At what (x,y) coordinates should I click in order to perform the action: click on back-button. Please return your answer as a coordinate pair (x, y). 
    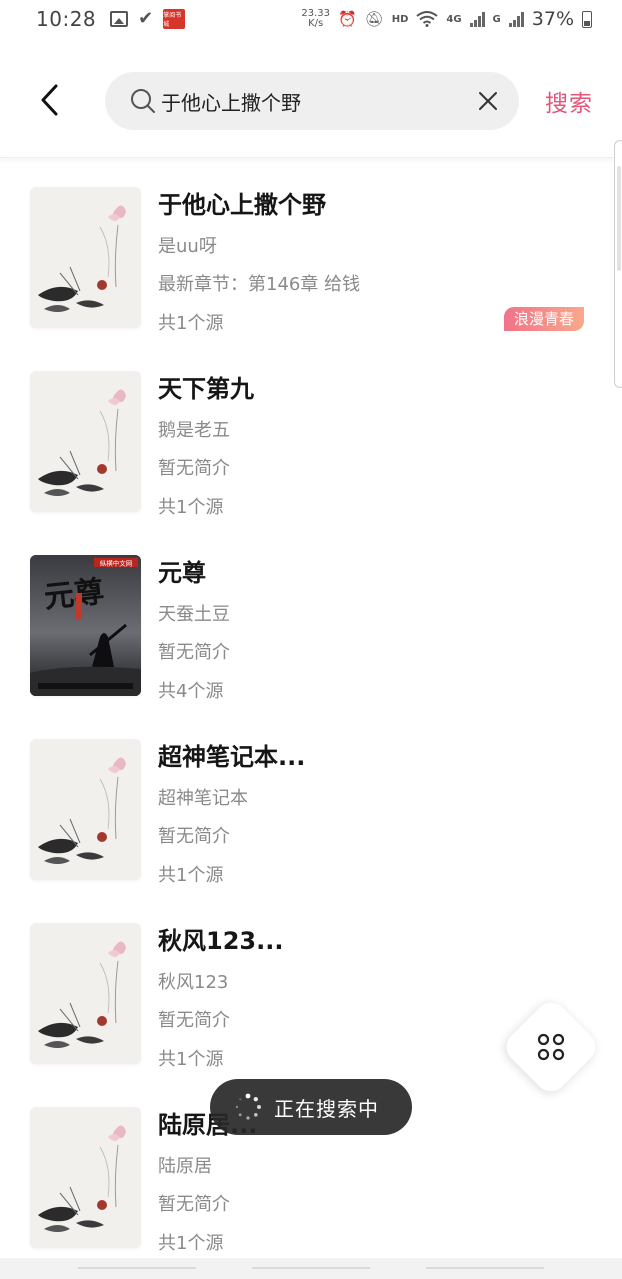
    Looking at the image, I should click on (50, 100).